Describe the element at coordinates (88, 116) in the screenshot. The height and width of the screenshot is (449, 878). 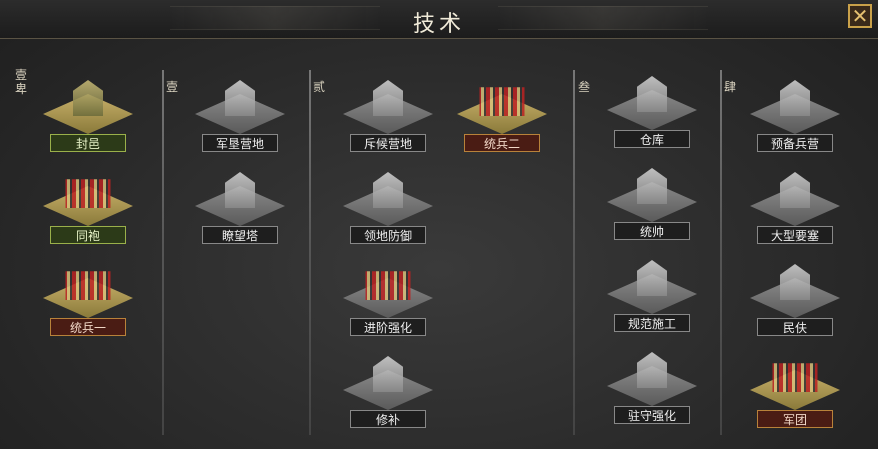
I see `tech-node-fengyi: 封邑` at that location.